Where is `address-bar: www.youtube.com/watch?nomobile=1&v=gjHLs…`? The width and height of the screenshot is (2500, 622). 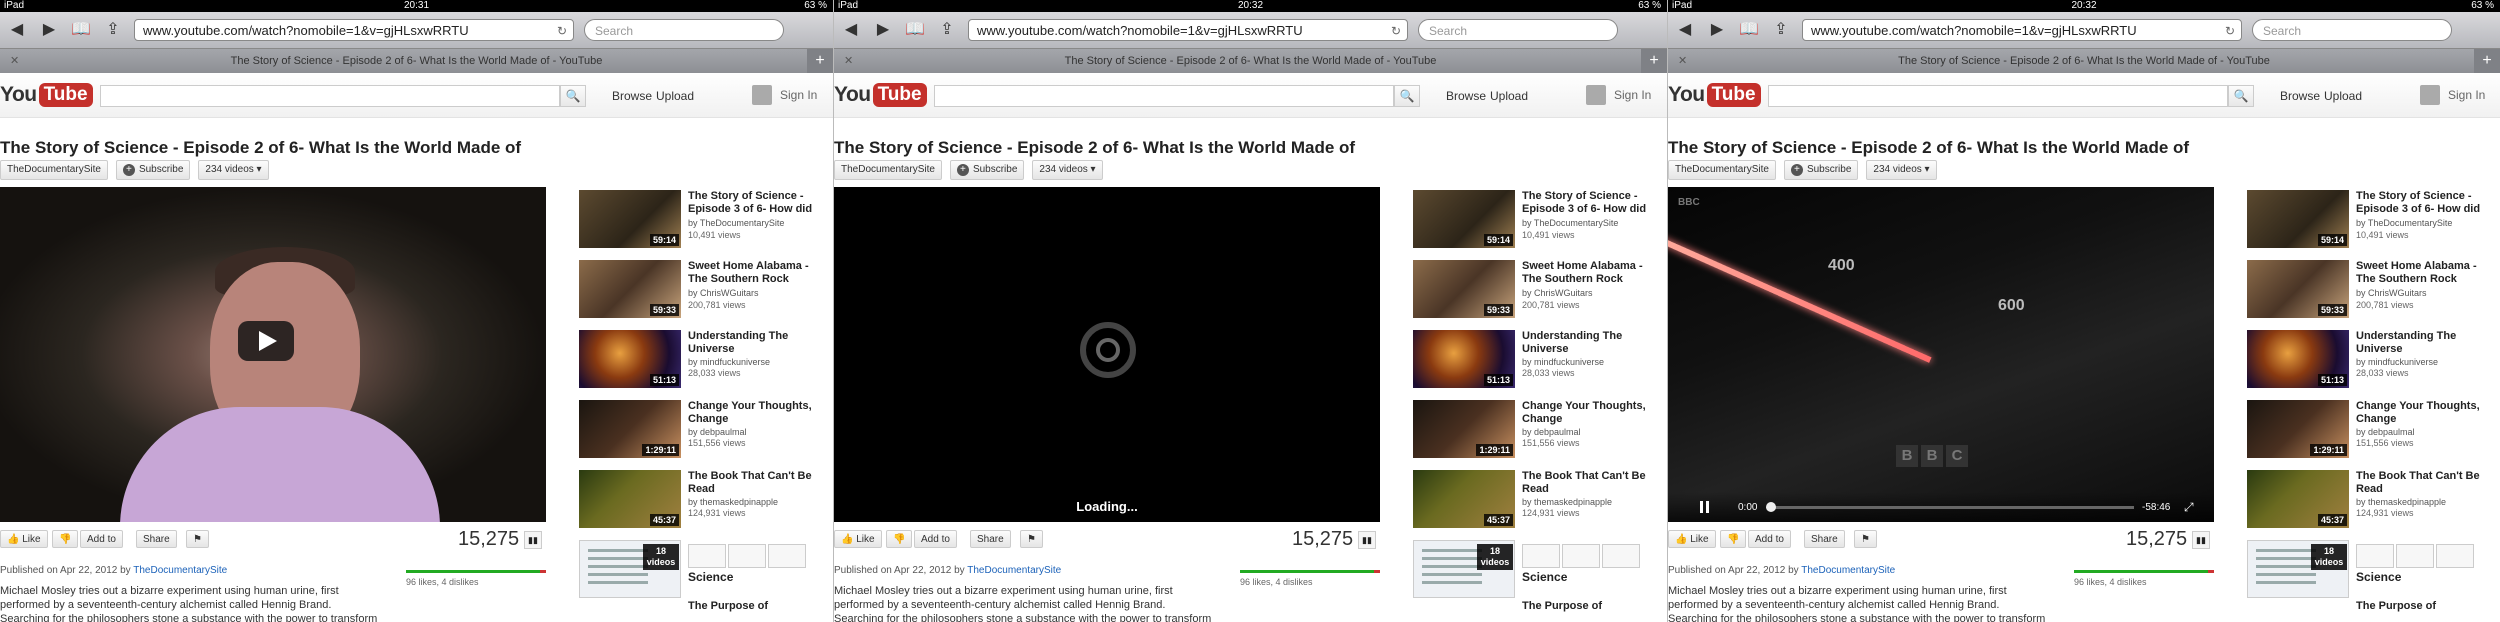
address-bar: www.youtube.com/watch?nomobile=1&v=gjHLs… is located at coordinates (354, 30).